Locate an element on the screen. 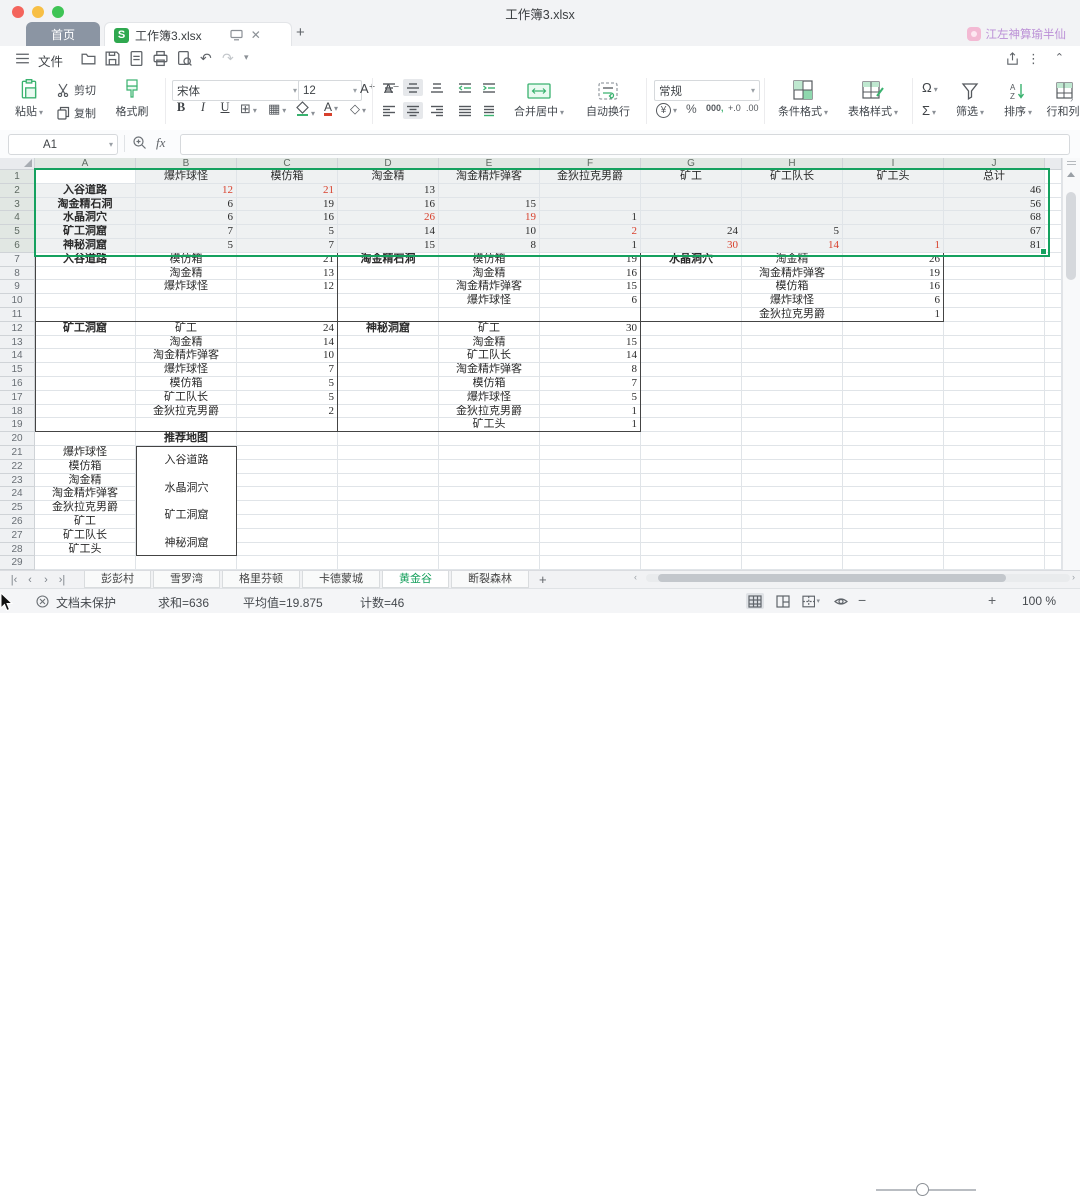 The image size is (1080, 1196). protection-icon is located at coordinates (42, 603).